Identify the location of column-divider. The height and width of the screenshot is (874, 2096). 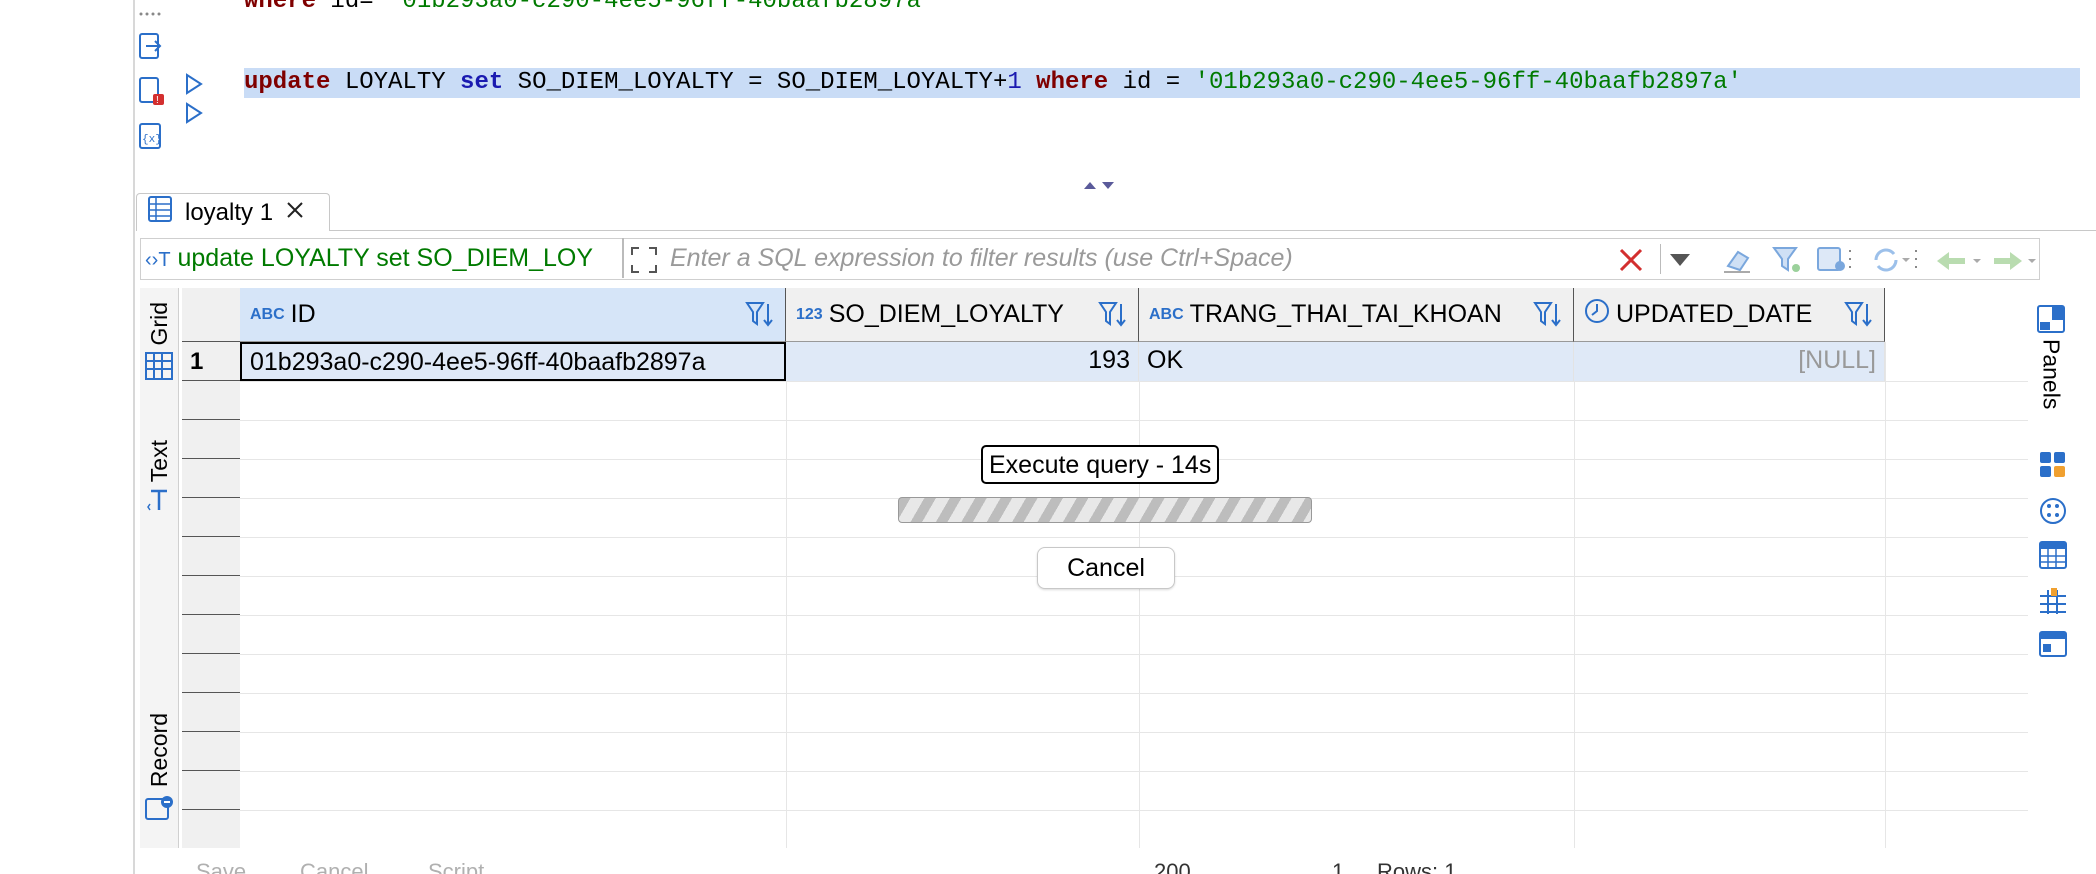
(786, 614).